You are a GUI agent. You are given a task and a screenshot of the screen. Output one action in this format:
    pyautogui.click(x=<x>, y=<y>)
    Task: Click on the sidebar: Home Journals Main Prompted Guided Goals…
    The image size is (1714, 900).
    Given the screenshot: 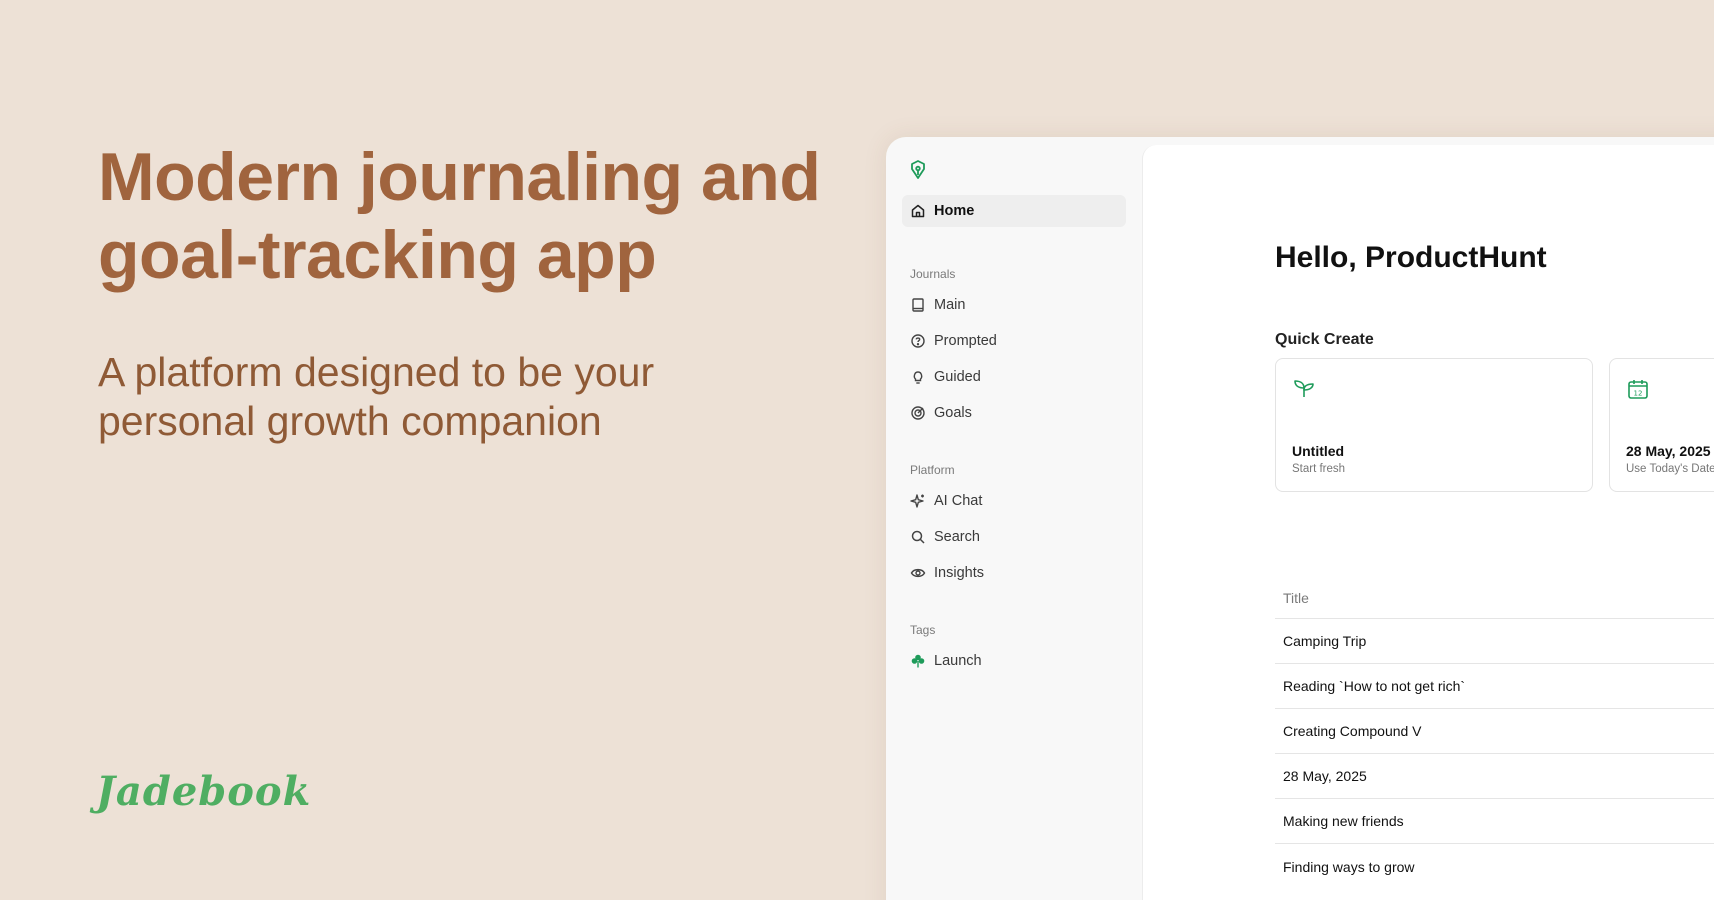 What is the action you would take?
    pyautogui.click(x=1013, y=518)
    